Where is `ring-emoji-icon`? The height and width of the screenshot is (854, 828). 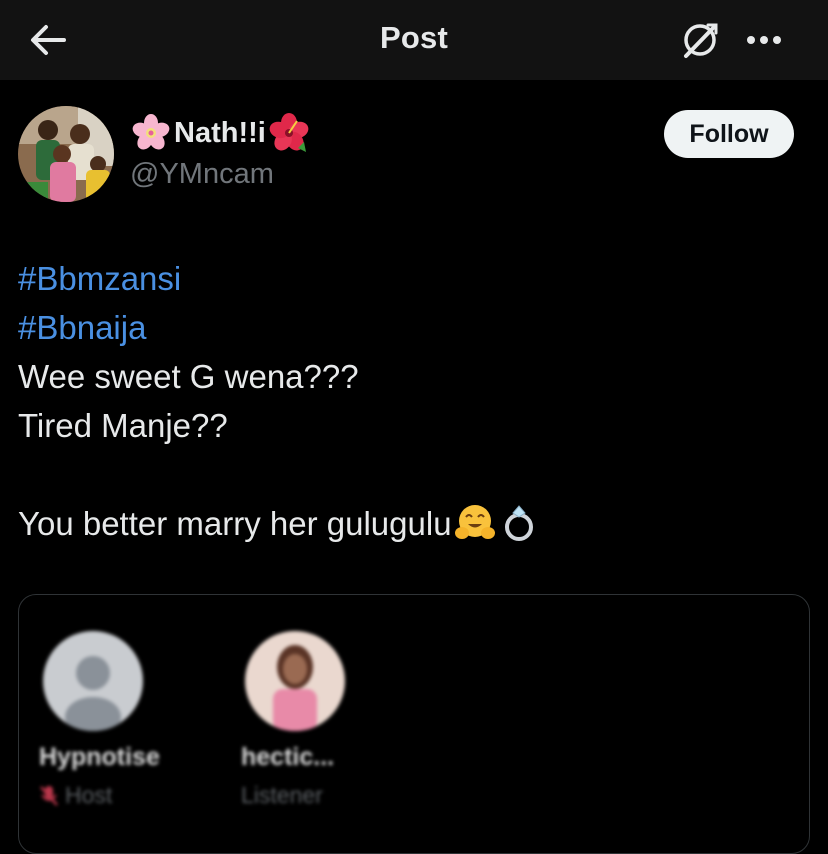 ring-emoji-icon is located at coordinates (518, 523).